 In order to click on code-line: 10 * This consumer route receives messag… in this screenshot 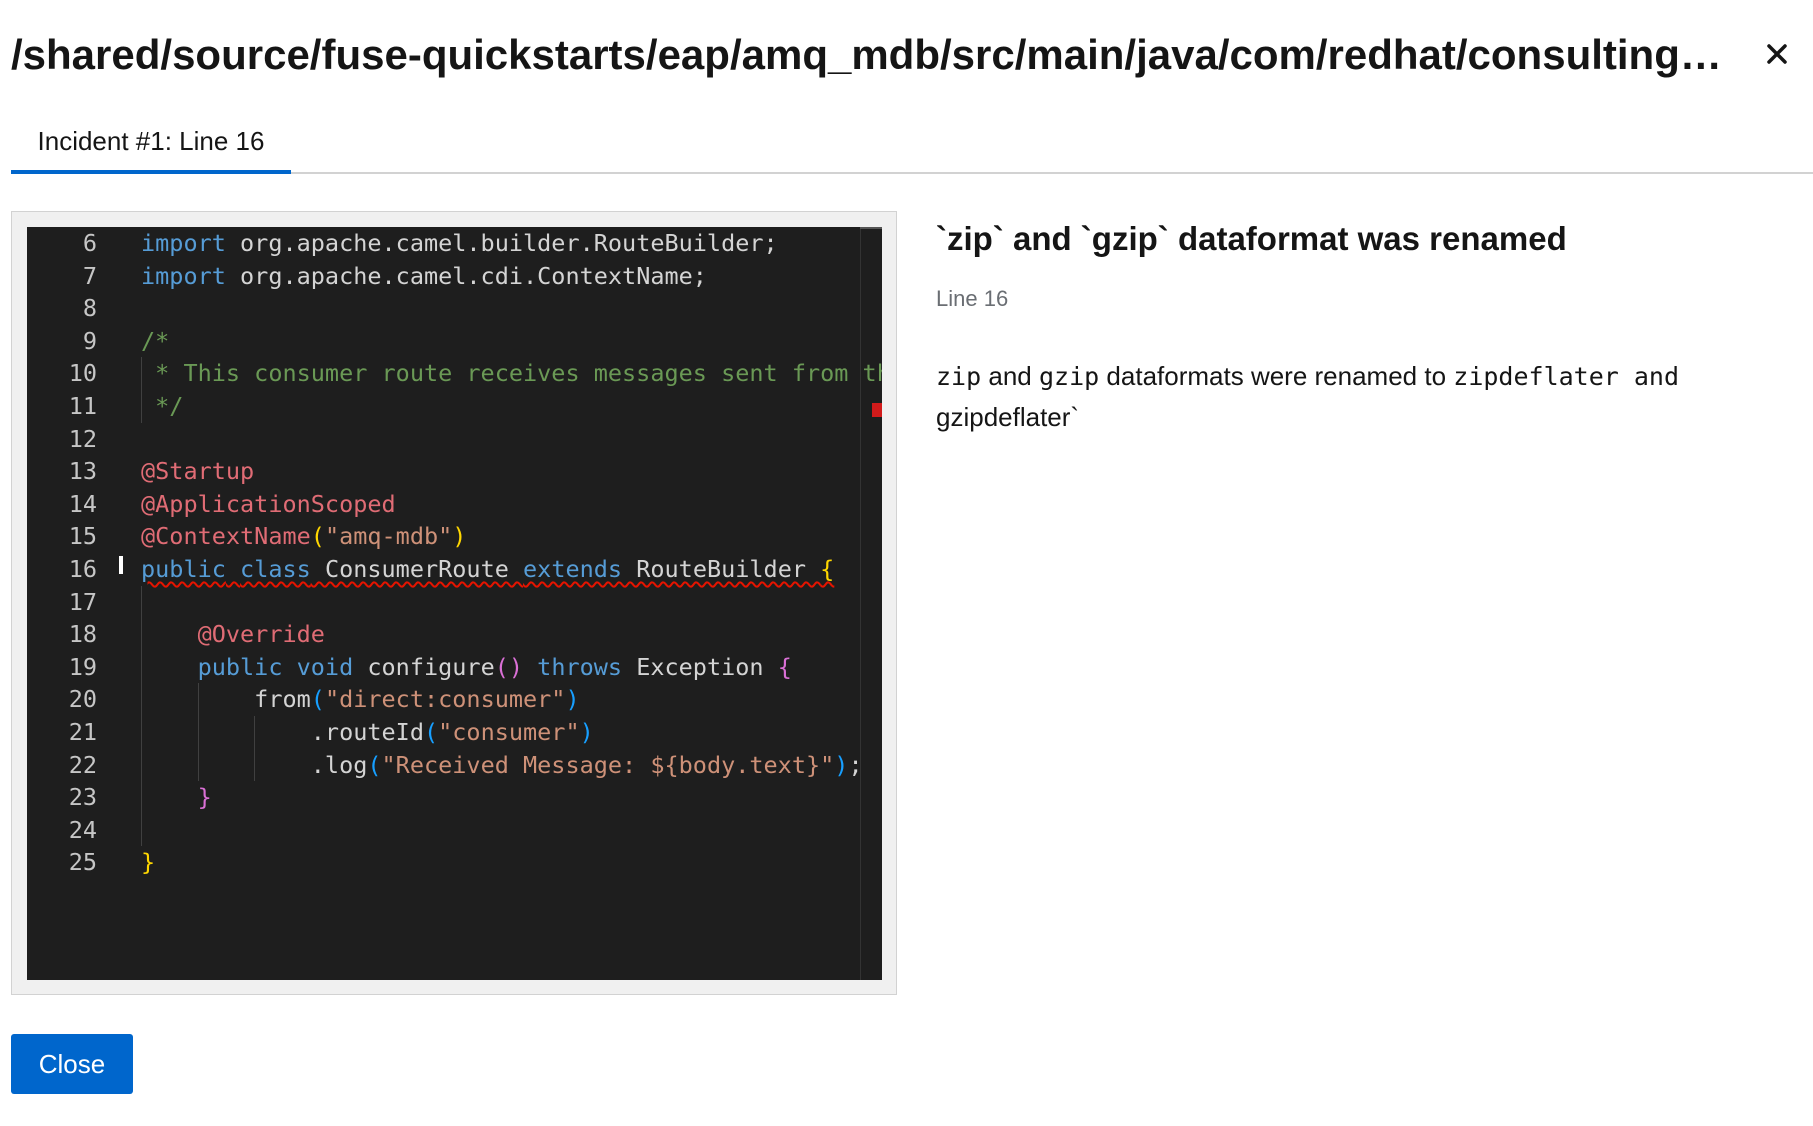, I will do `click(454, 373)`.